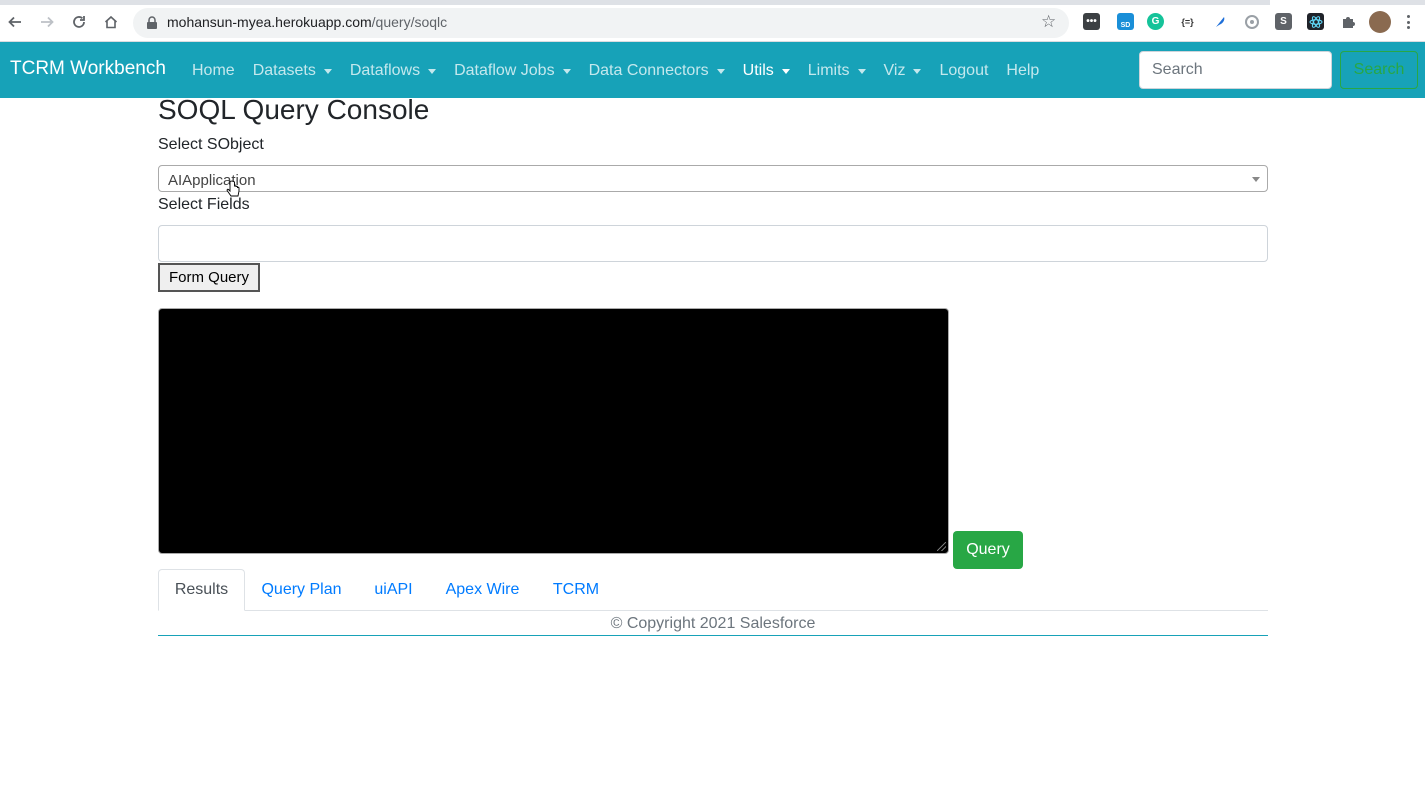 The image size is (1425, 810). Describe the element at coordinates (941, 546) in the screenshot. I see `resize-handle-icon` at that location.